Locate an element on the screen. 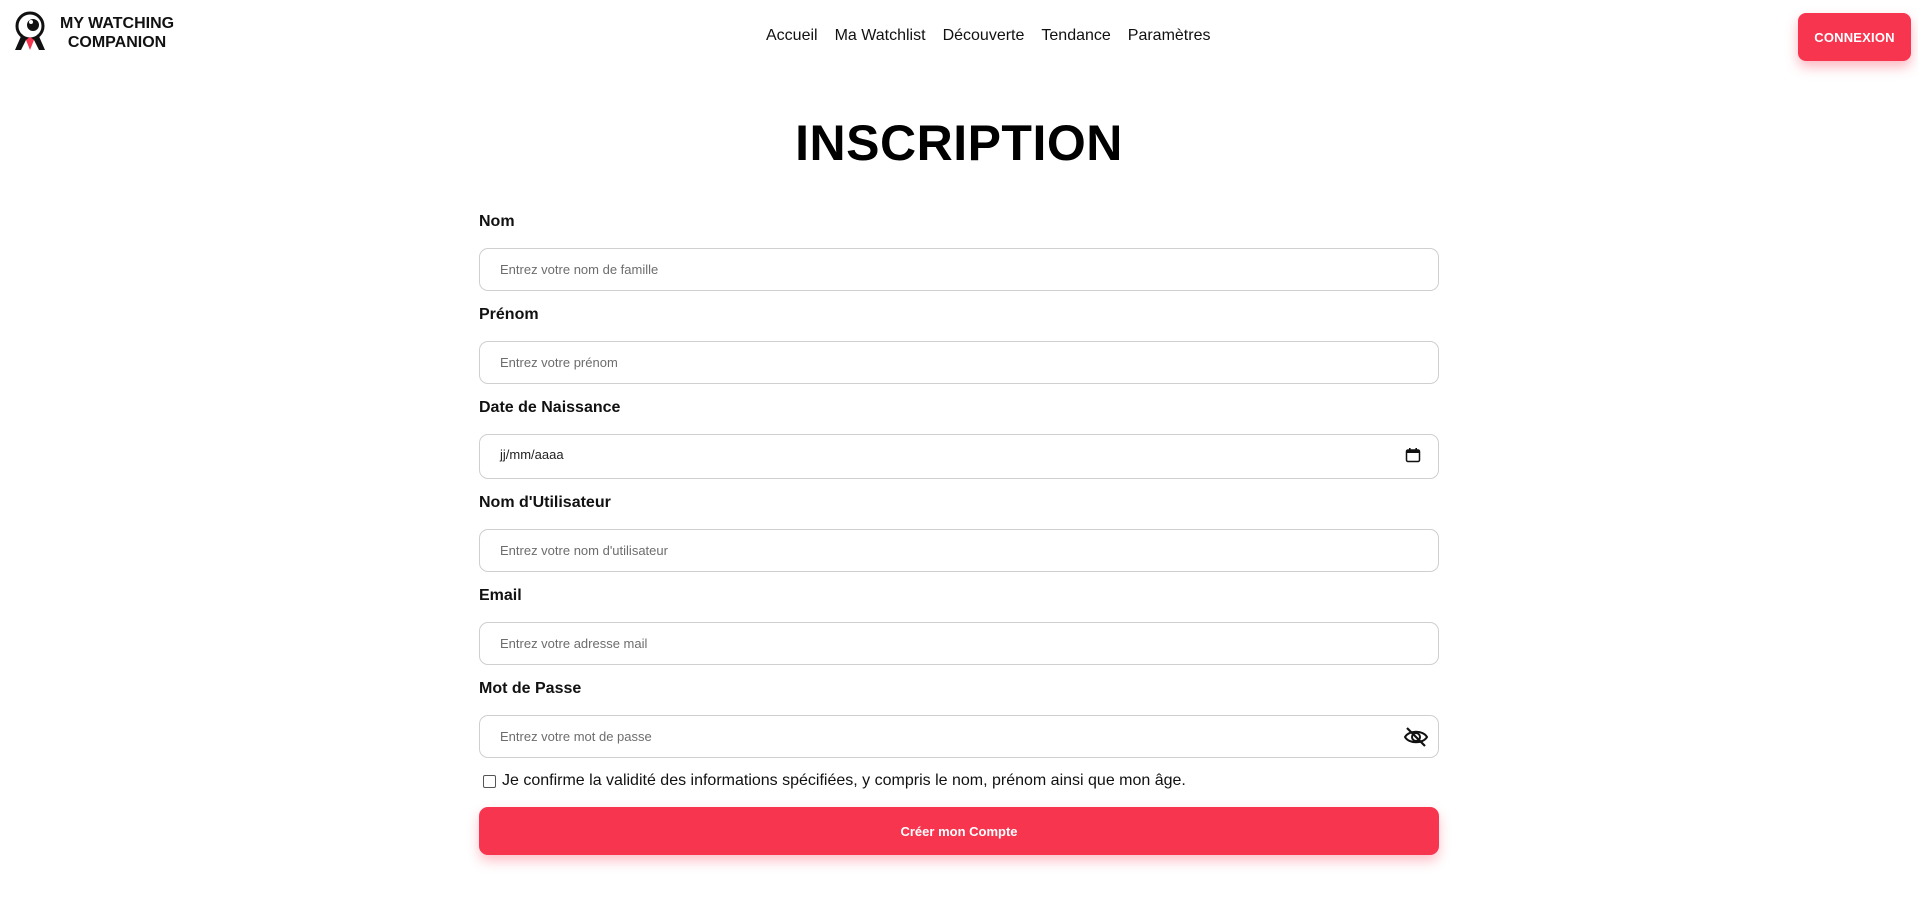 The height and width of the screenshot is (906, 1918). logo-icon is located at coordinates (30, 30).